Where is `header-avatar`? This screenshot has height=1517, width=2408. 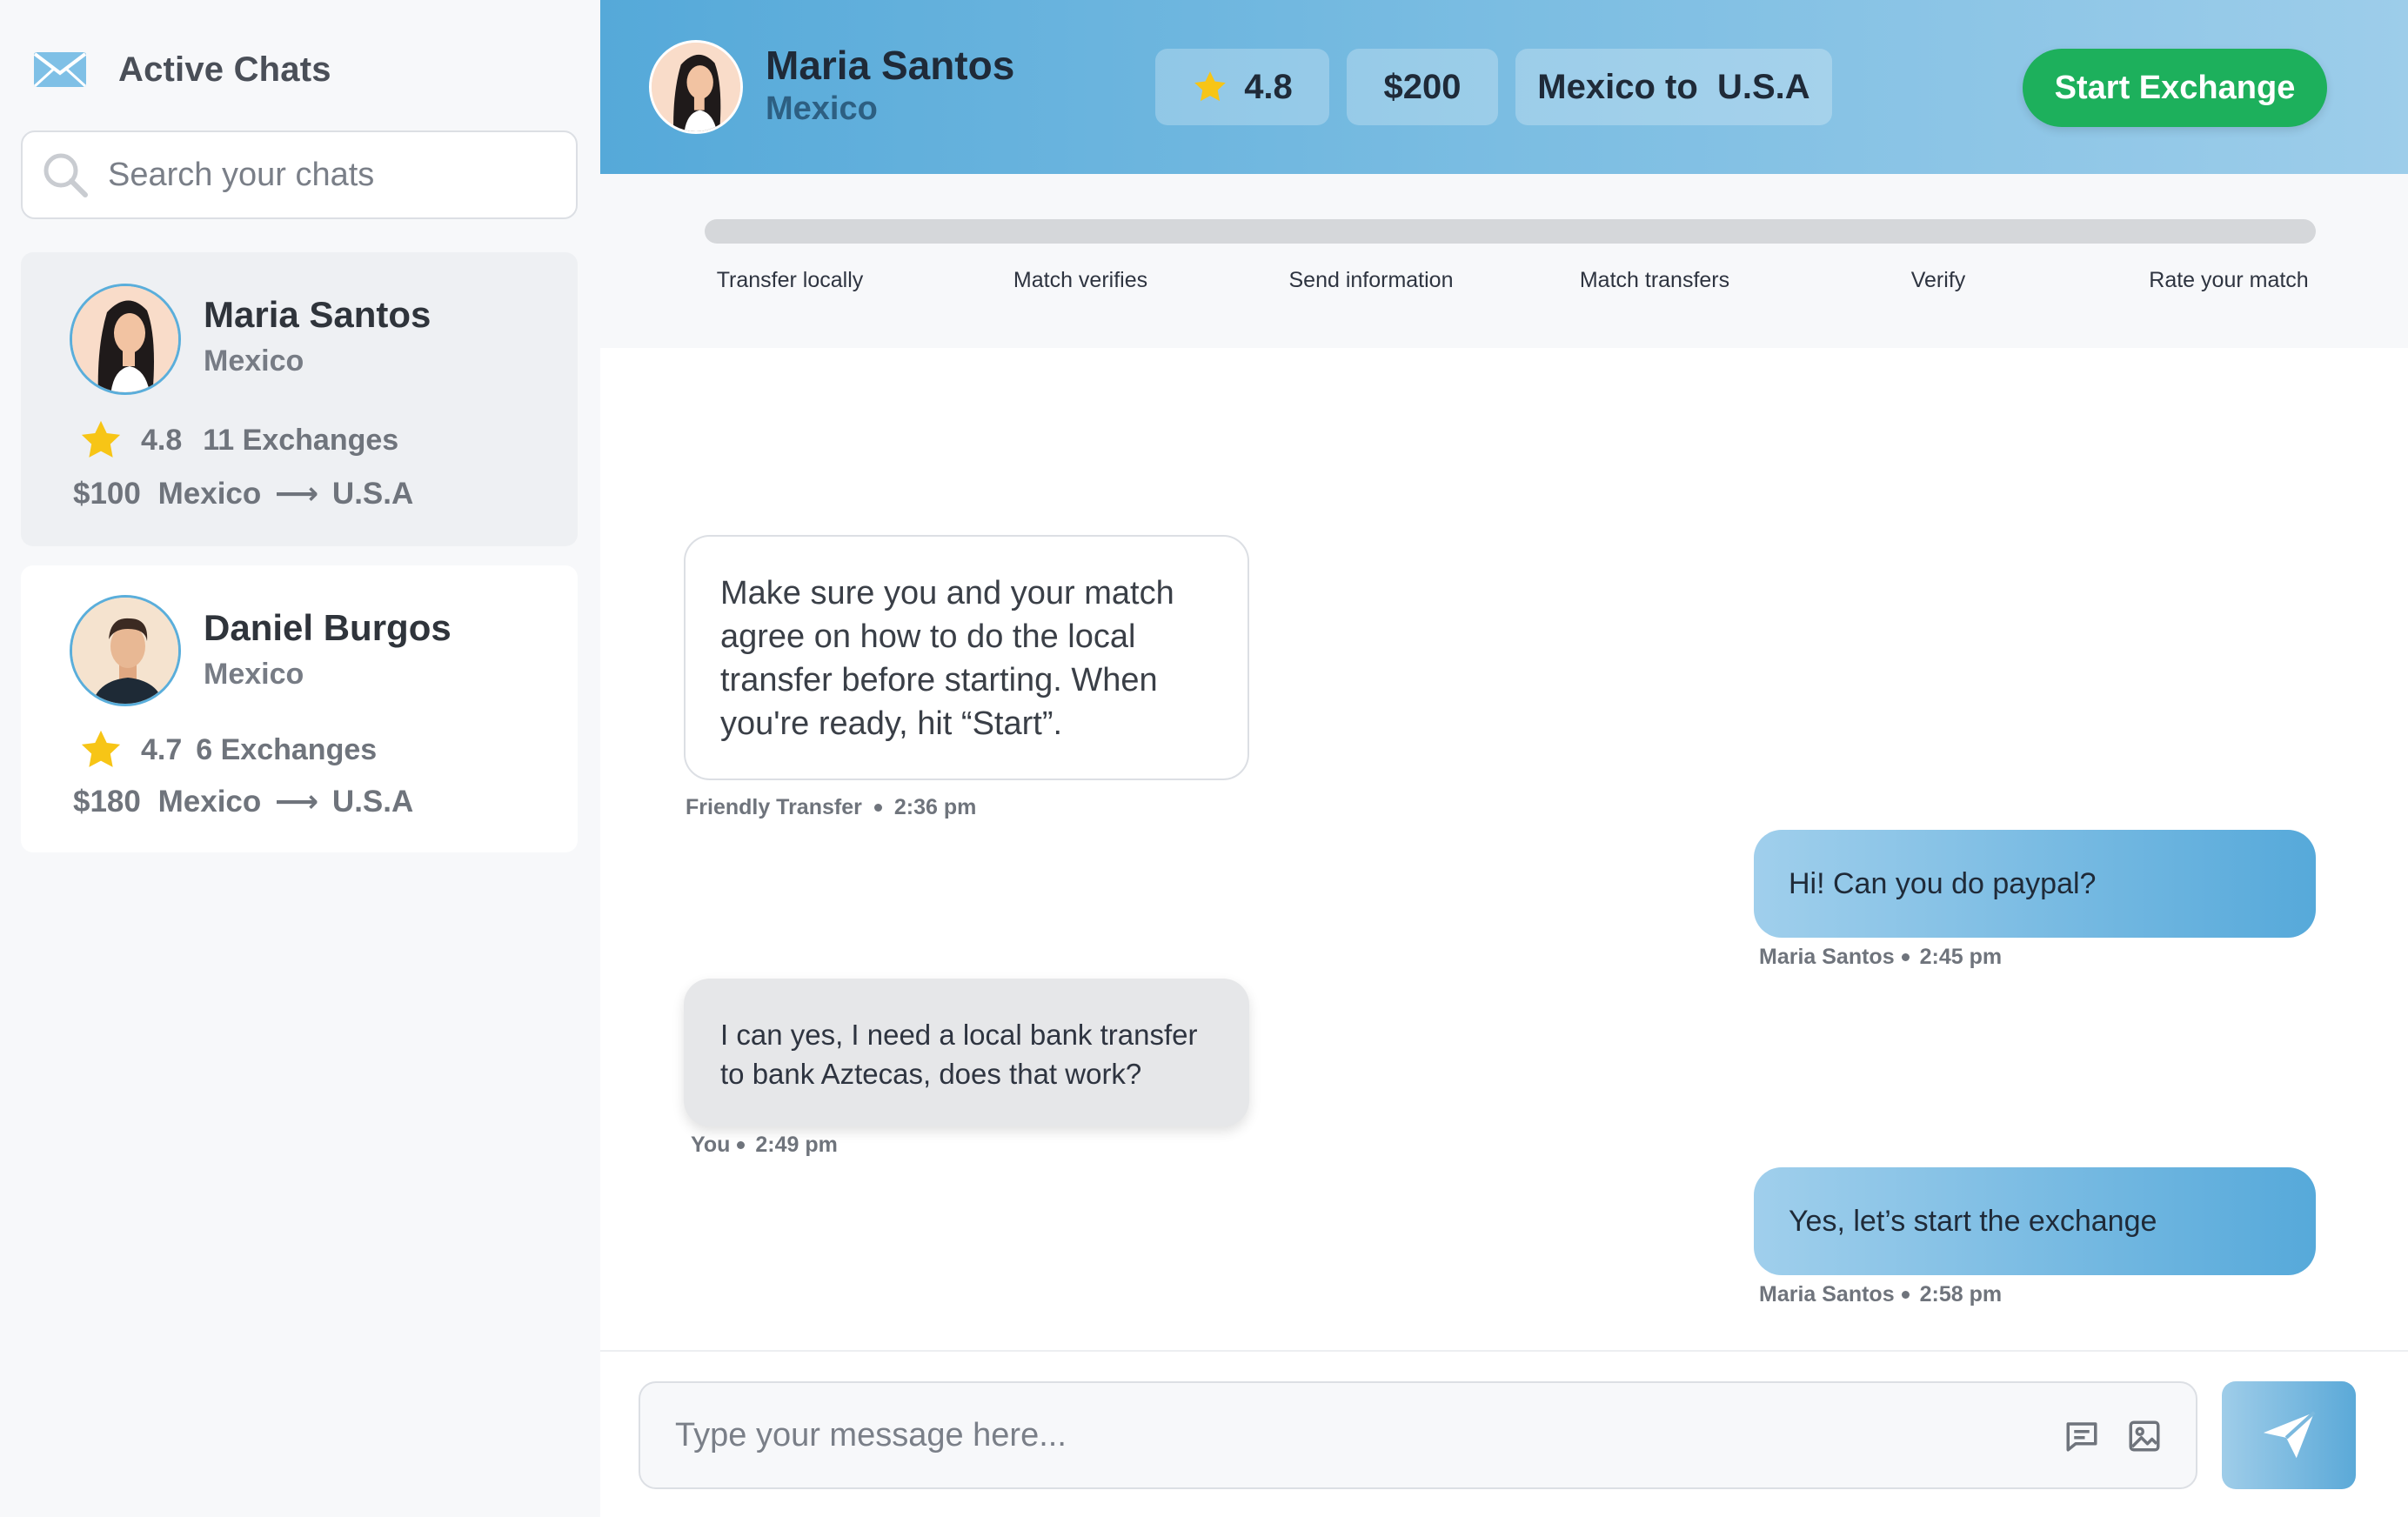
header-avatar is located at coordinates (696, 87).